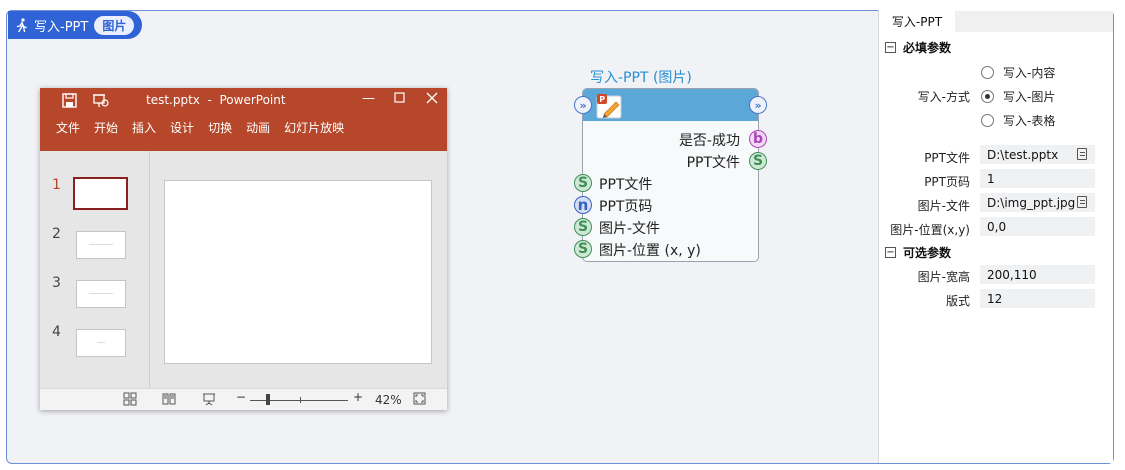  Describe the element at coordinates (243, 132) in the screenshot. I see `ppt-ribbon-menu: 文件 开始 插入 设计 切换 动画 幻灯片放映` at that location.